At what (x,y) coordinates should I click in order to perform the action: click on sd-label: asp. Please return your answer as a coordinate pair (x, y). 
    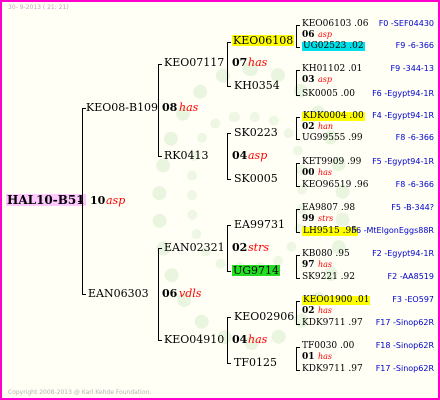
    Looking at the image, I should click on (258, 155).